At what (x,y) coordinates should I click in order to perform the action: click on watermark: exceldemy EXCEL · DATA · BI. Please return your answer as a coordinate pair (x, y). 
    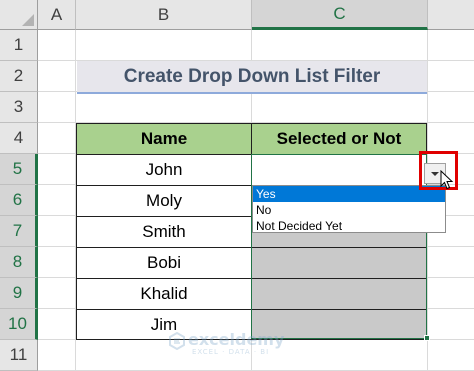
    Looking at the image, I should click on (243, 344).